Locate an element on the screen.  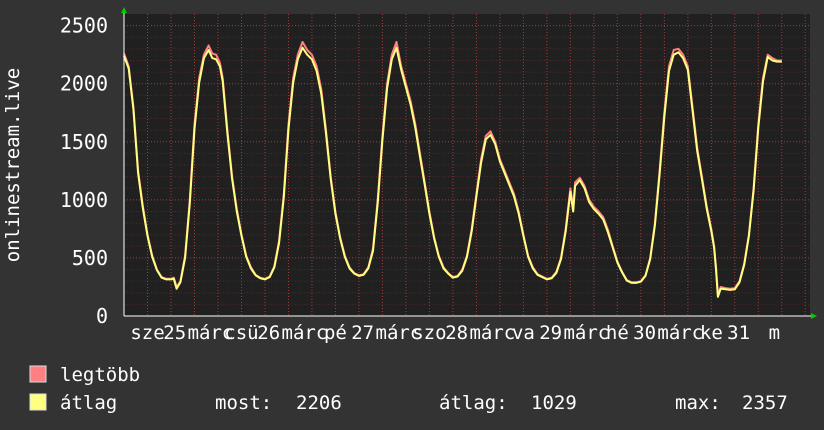
x-tick-label: hé is located at coordinates (617, 333).